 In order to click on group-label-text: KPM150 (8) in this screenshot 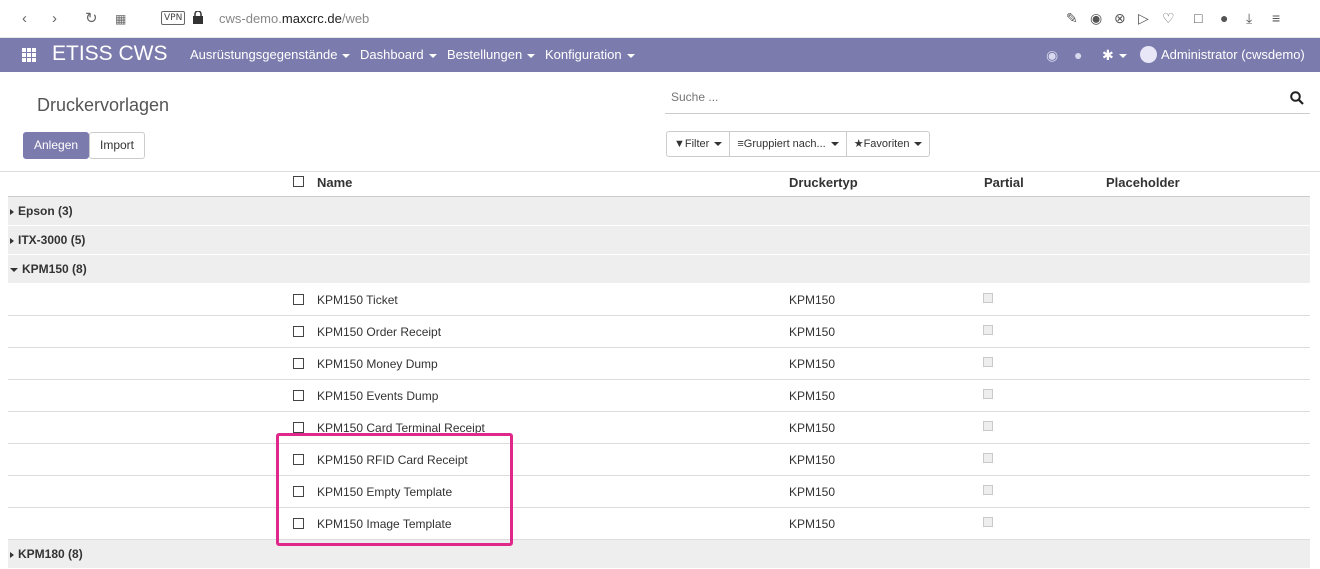, I will do `click(54, 269)`.